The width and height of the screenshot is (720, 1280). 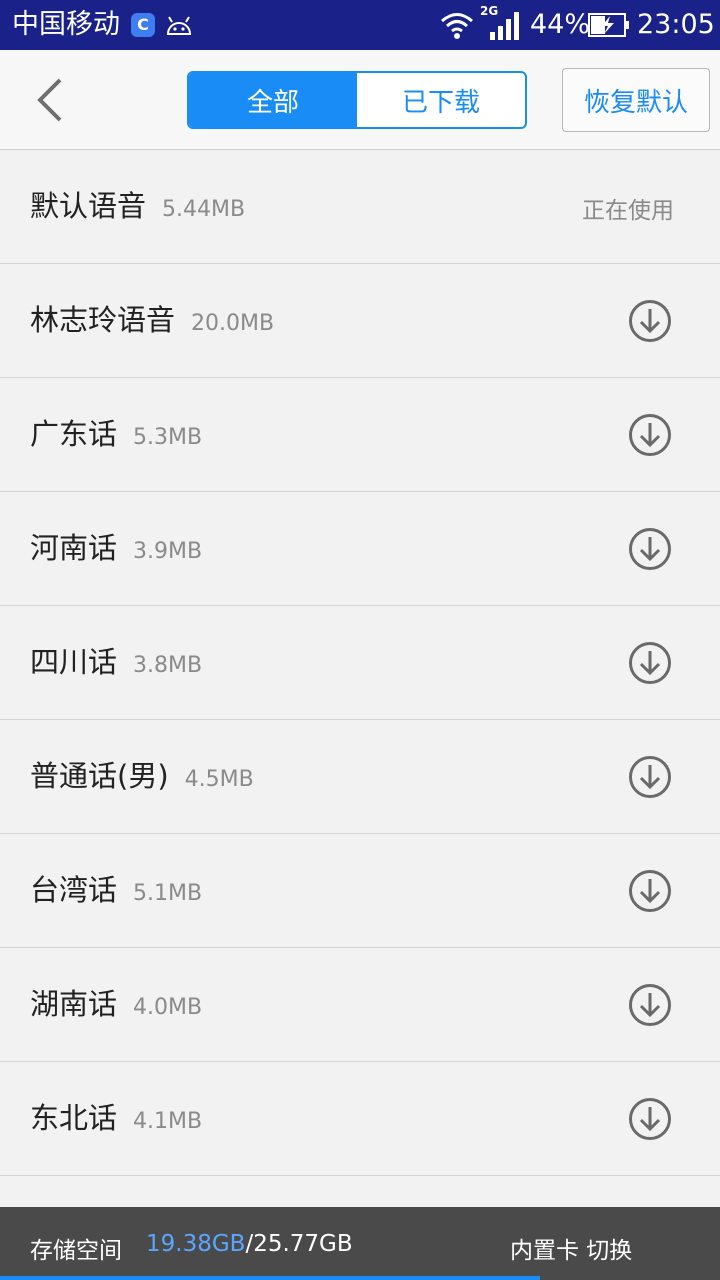 What do you see at coordinates (504, 26) in the screenshot?
I see `signal-icon` at bounding box center [504, 26].